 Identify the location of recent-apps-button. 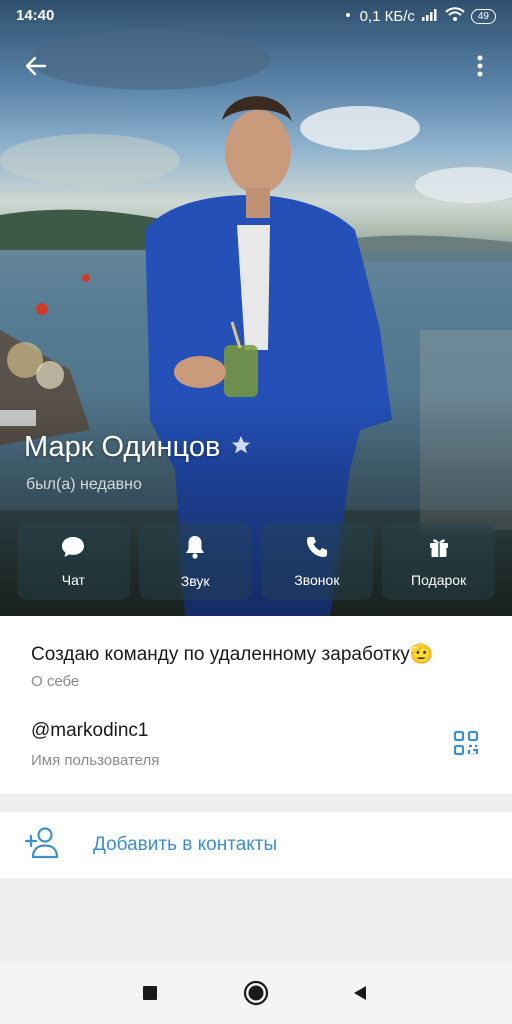
(150, 995).